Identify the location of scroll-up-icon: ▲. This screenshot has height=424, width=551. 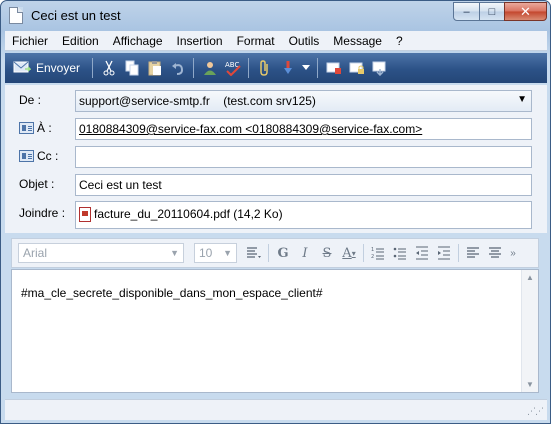
(530, 277).